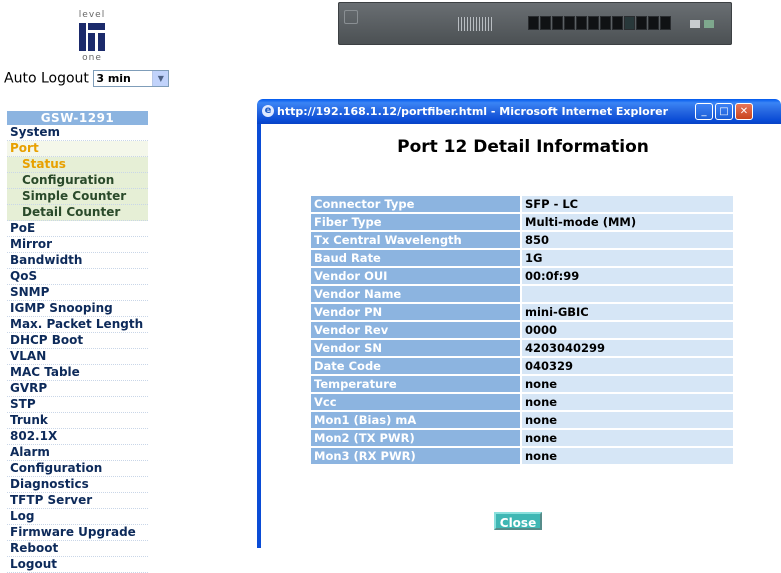  I want to click on table-row: Fiber Type Multi-mode (MM), so click(522, 222).